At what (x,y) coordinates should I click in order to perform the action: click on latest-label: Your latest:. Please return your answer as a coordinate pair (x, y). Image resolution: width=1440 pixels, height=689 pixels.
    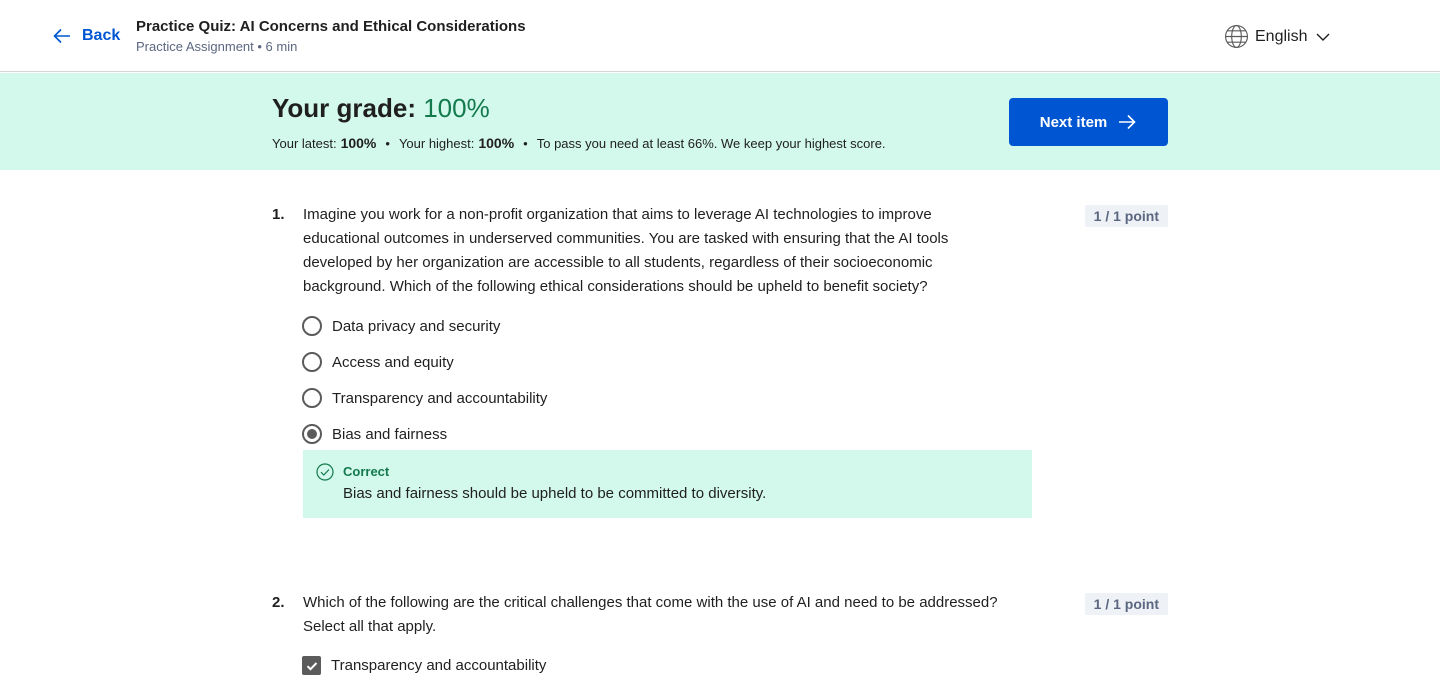
    Looking at the image, I should click on (304, 143).